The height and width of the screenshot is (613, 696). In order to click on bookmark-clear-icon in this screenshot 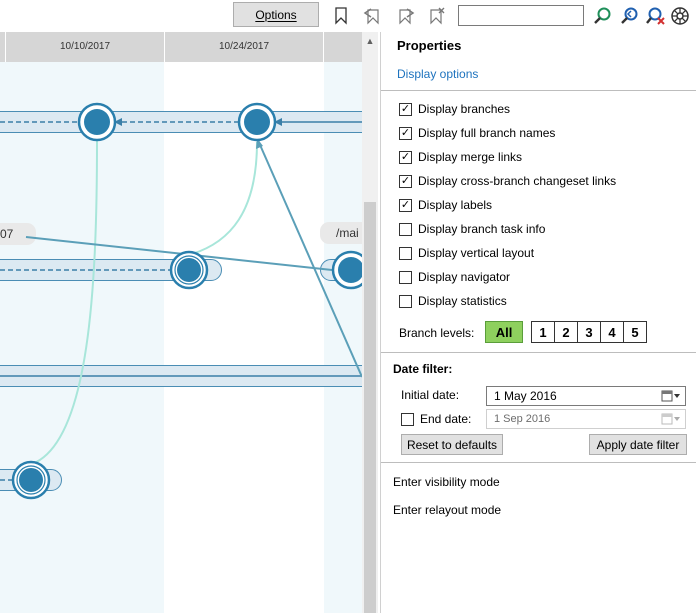, I will do `click(437, 16)`.